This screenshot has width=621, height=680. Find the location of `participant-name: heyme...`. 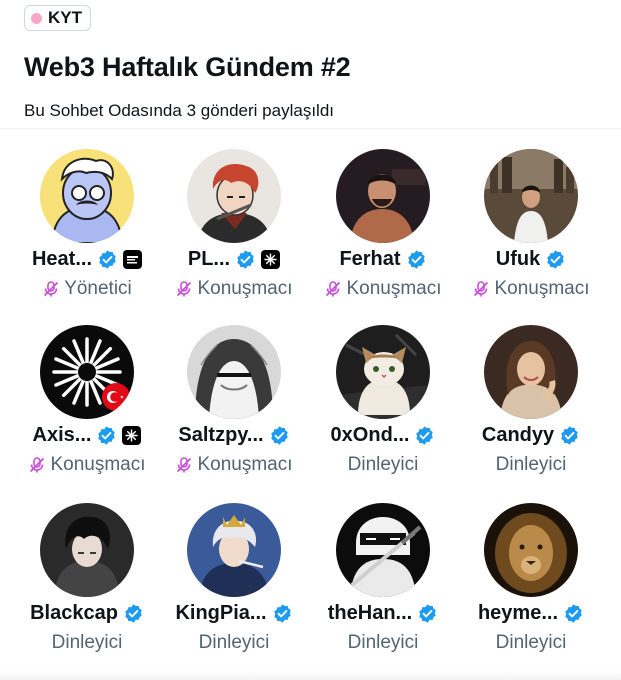

participant-name: heyme... is located at coordinates (518, 612).